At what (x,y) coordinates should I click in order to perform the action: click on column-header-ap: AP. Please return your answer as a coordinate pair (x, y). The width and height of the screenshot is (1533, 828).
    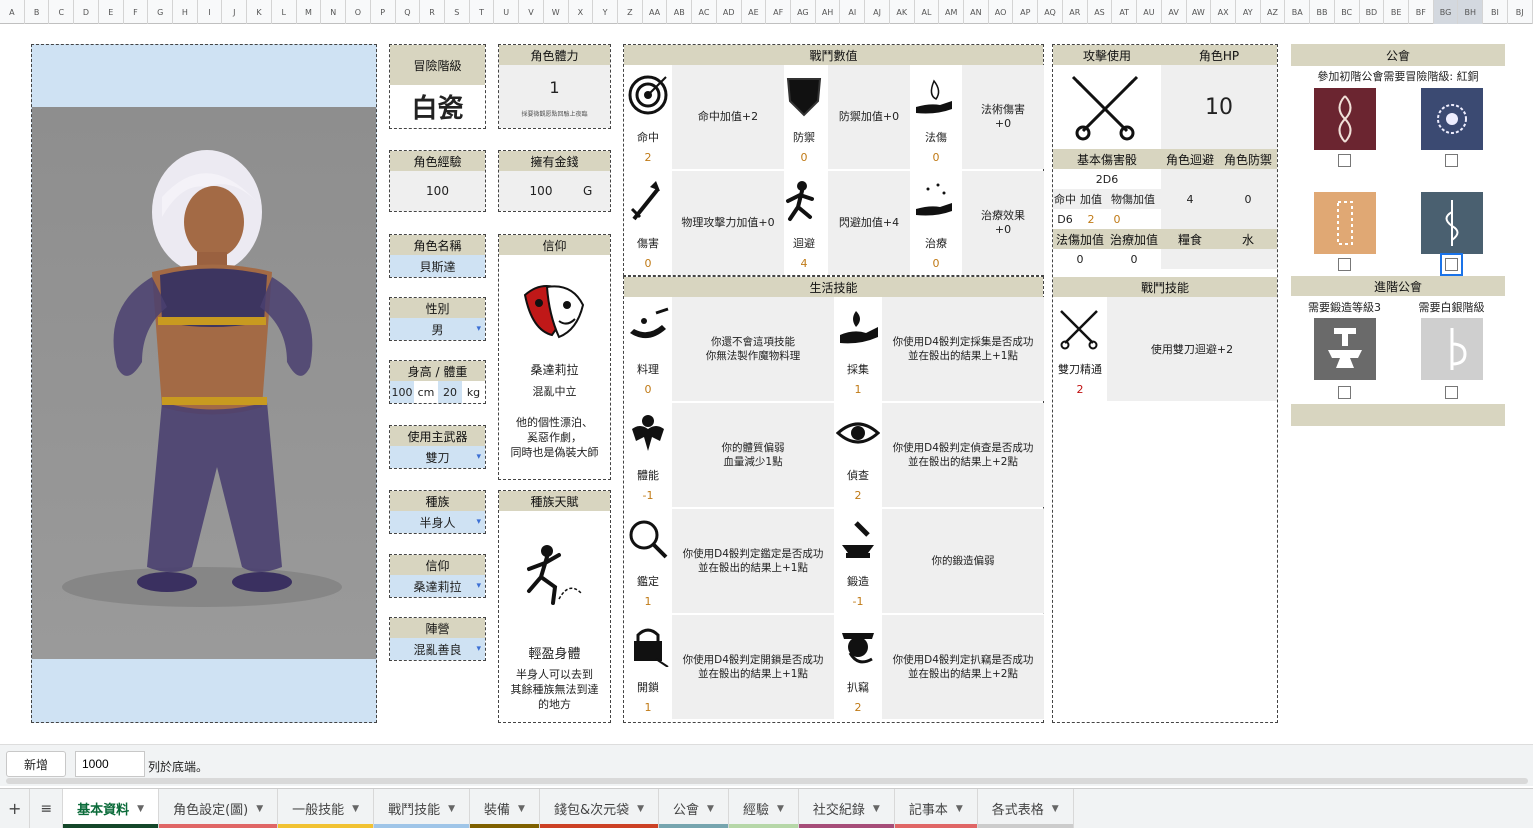
    Looking at the image, I should click on (1026, 12).